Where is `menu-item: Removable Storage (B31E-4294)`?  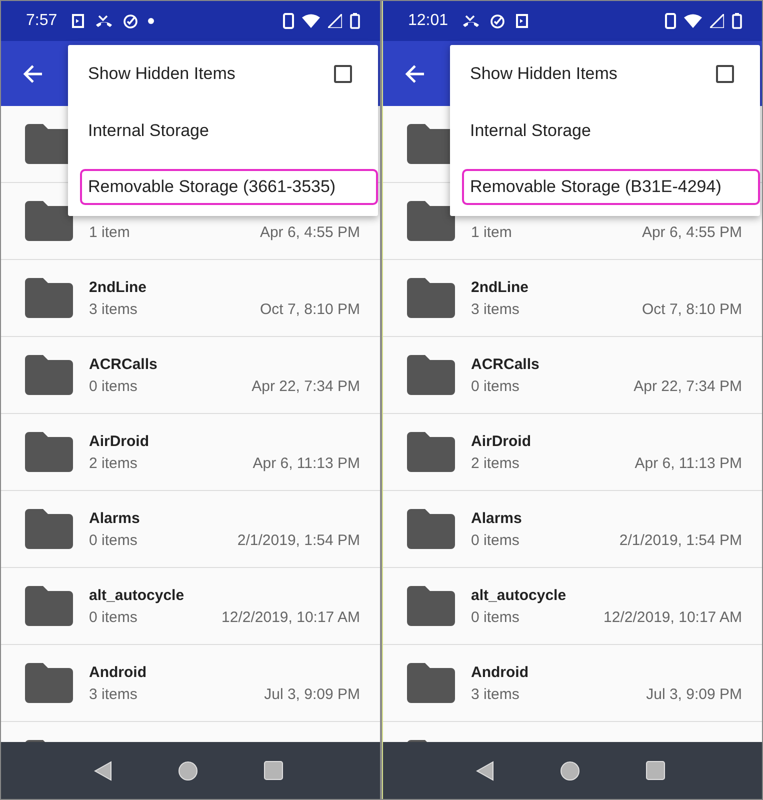
menu-item: Removable Storage (B31E-4294) is located at coordinates (611, 187).